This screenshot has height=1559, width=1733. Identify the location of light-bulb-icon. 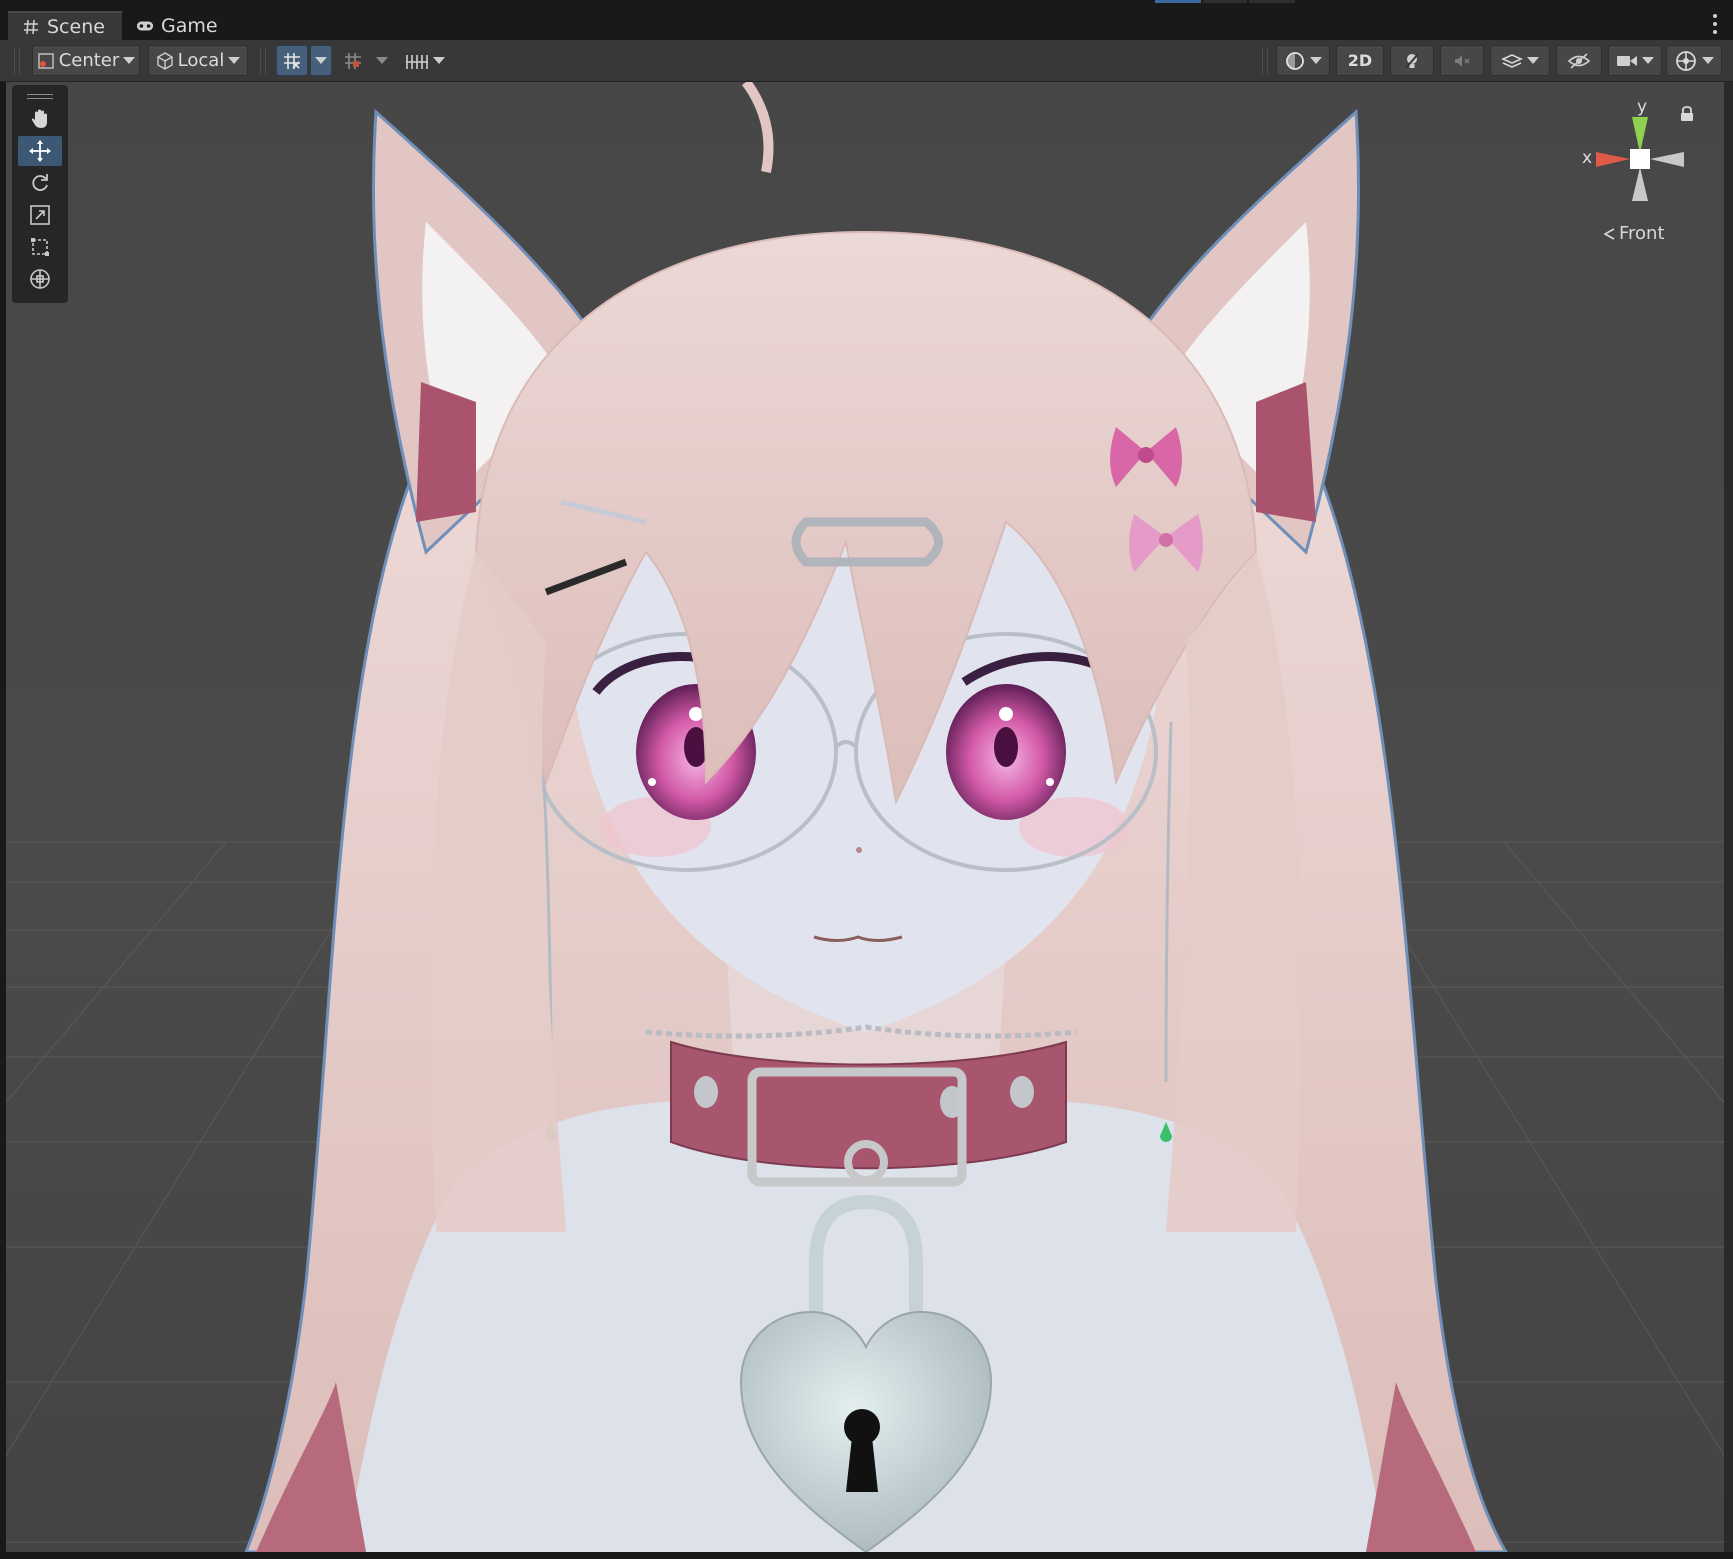
(1412, 60).